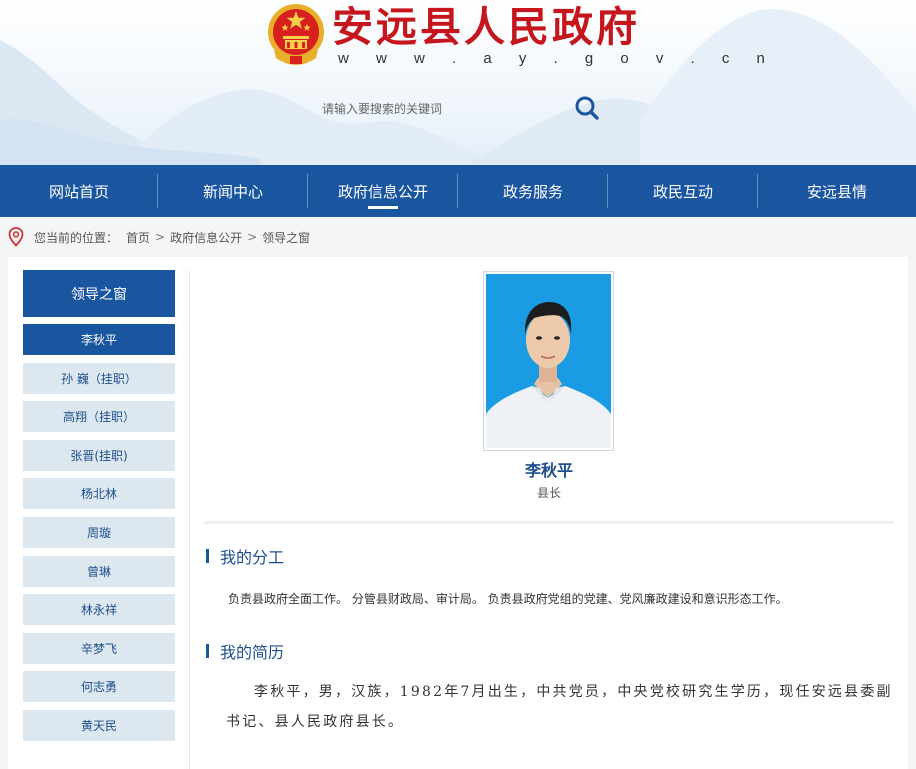  I want to click on breadcrumb-prefix: 您当前的位置：, so click(76, 237).